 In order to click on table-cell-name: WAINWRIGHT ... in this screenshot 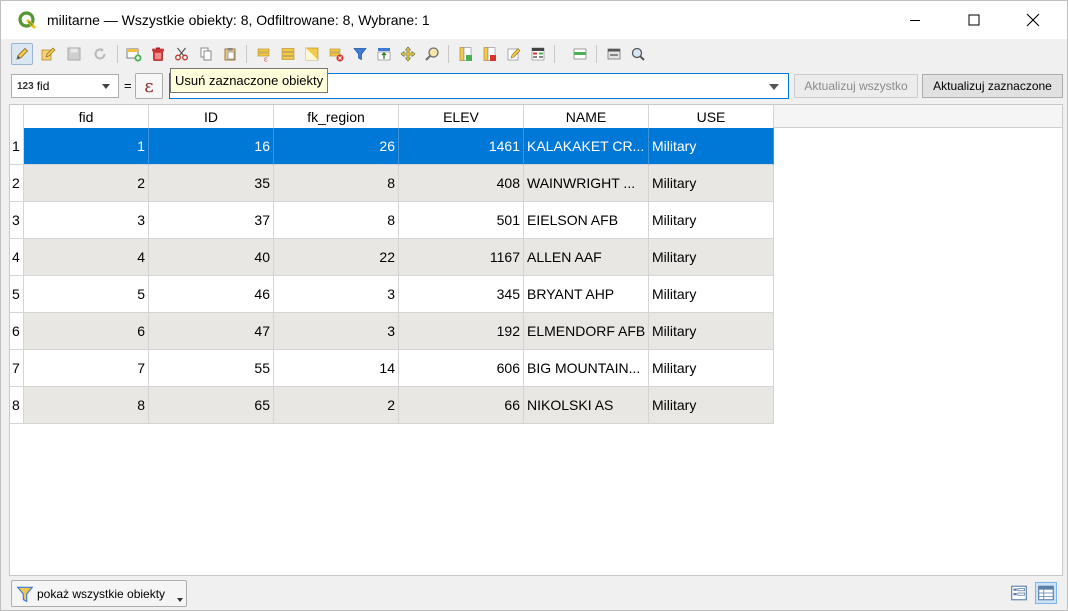, I will do `click(586, 183)`.